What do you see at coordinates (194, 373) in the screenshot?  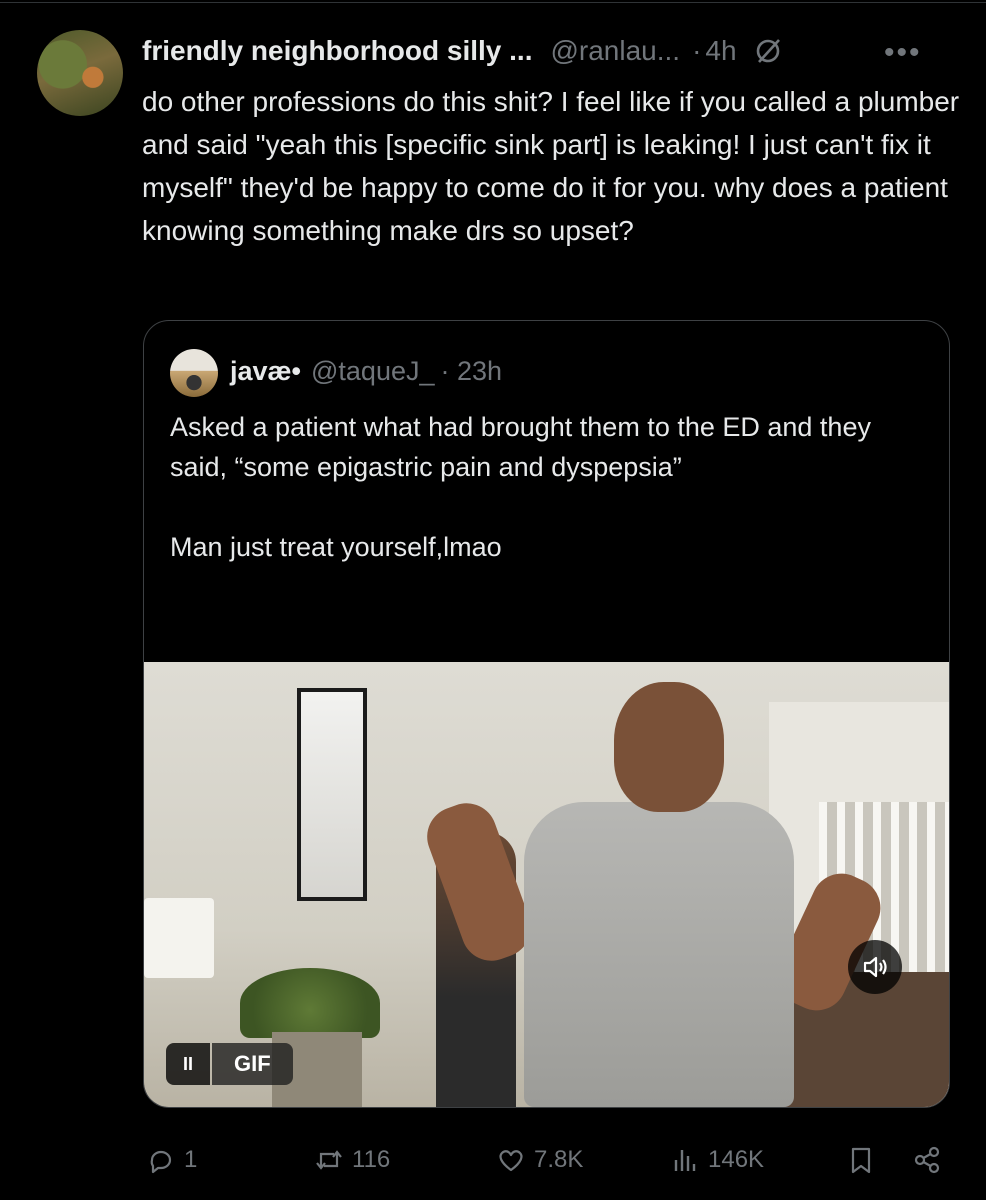 I see `quoted-author-avatar` at bounding box center [194, 373].